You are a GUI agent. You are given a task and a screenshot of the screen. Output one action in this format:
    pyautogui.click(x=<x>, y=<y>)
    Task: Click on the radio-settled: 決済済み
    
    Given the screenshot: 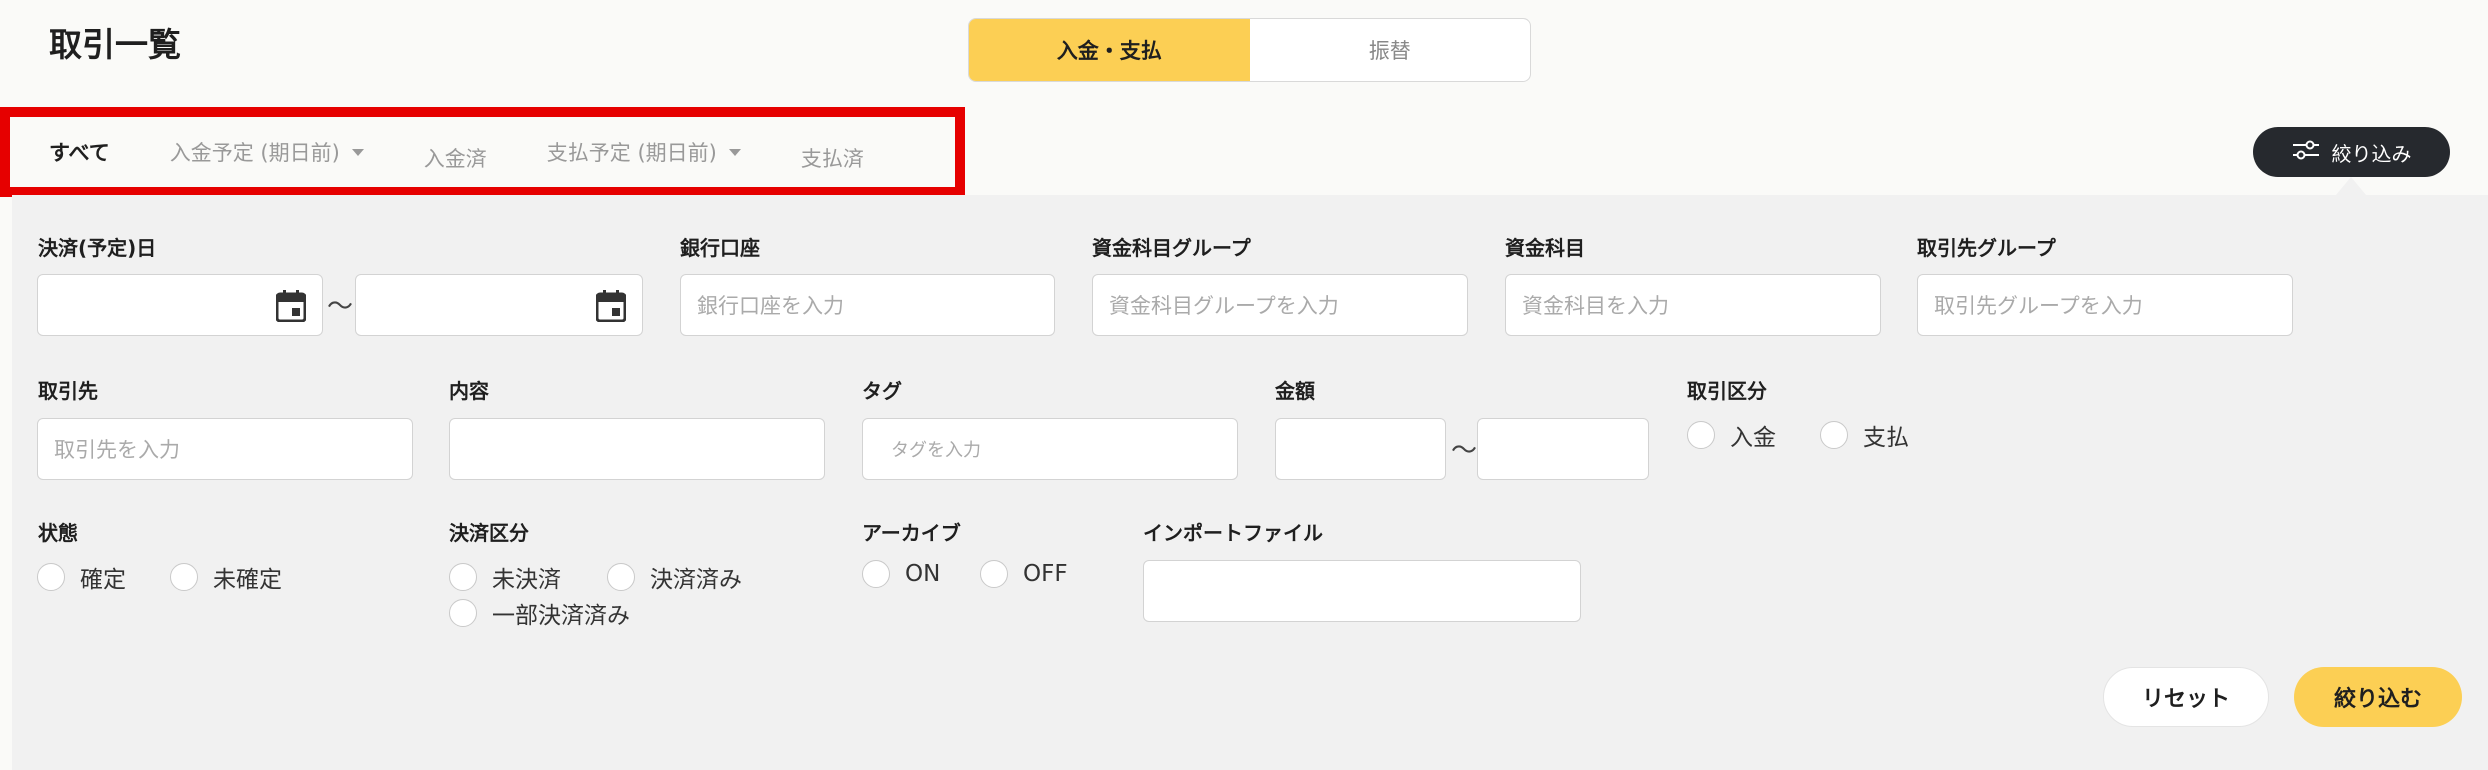 What is the action you would take?
    pyautogui.click(x=674, y=577)
    